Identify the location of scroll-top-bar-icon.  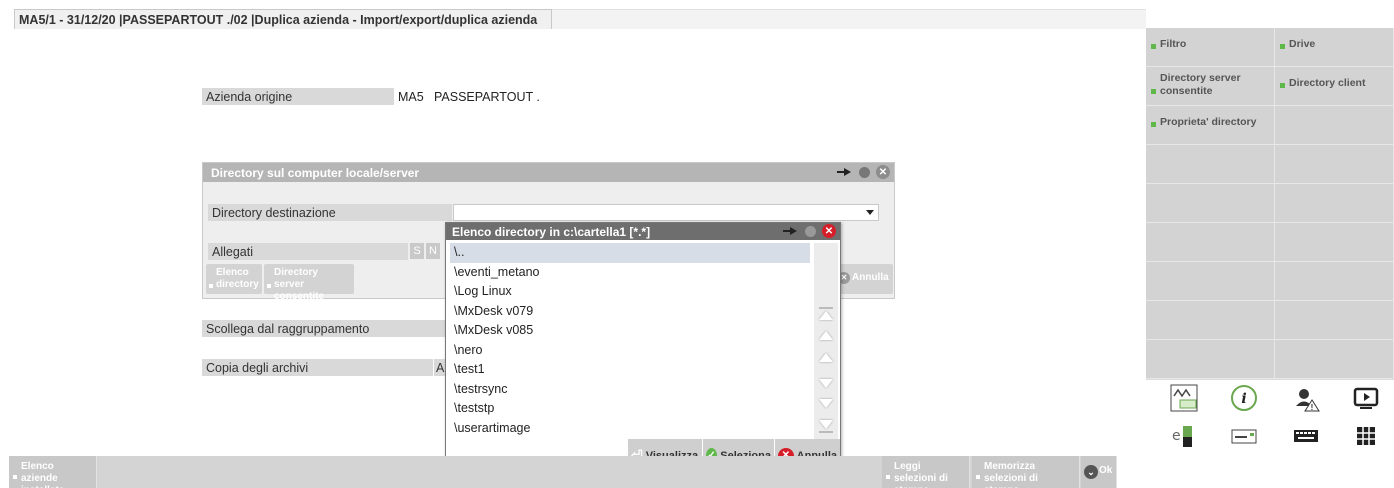
(826, 308).